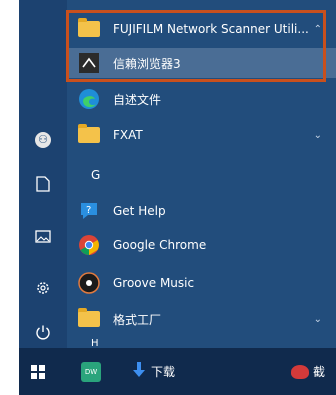 Image resolution: width=336 pixels, height=395 pixels. What do you see at coordinates (43, 288) in the screenshot?
I see `settings-gear-icon` at bounding box center [43, 288].